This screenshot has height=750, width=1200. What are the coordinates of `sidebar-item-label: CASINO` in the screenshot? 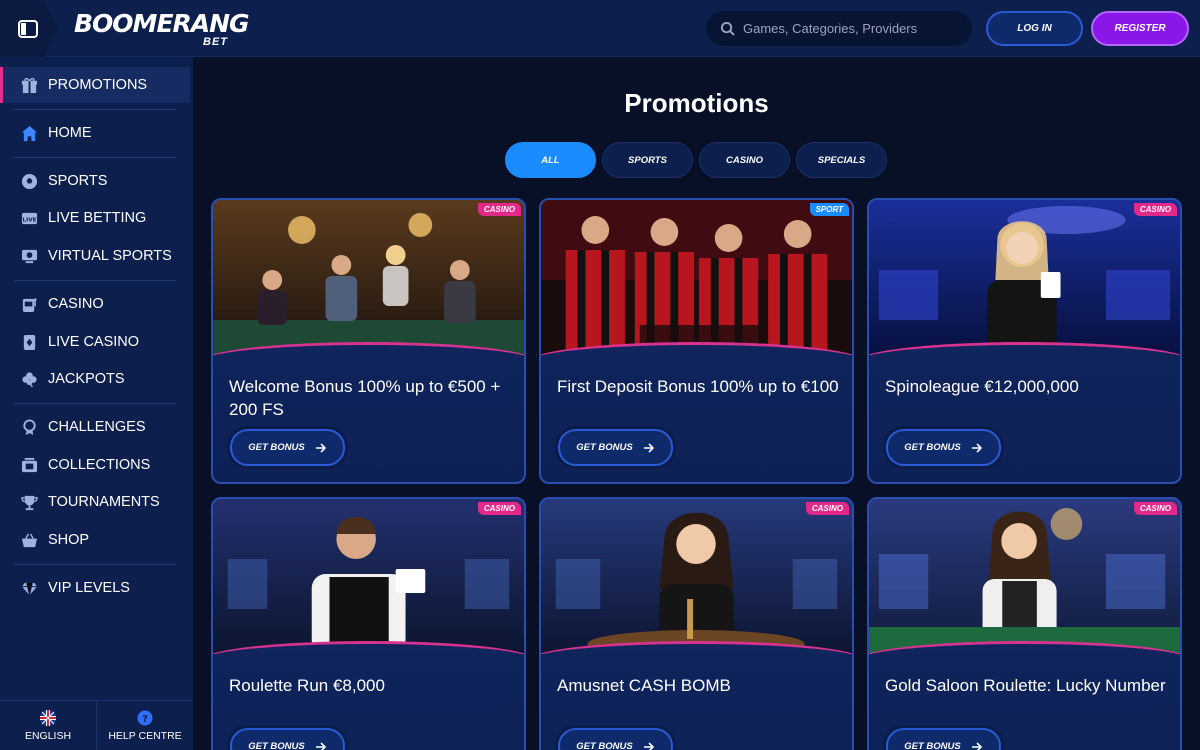 It's located at (76, 304).